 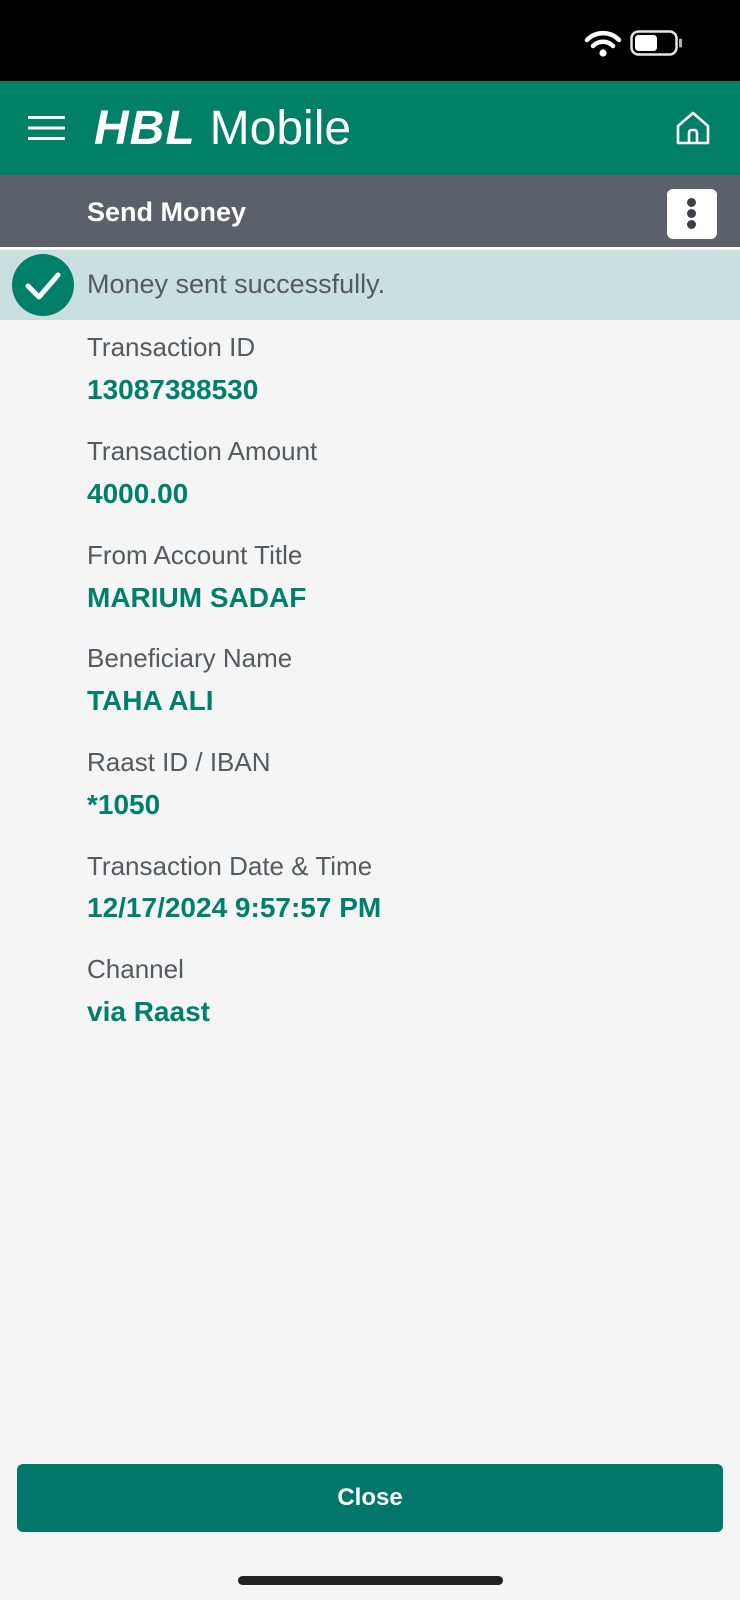 What do you see at coordinates (195, 555) in the screenshot?
I see `from-account-title-label: From Account Title` at bounding box center [195, 555].